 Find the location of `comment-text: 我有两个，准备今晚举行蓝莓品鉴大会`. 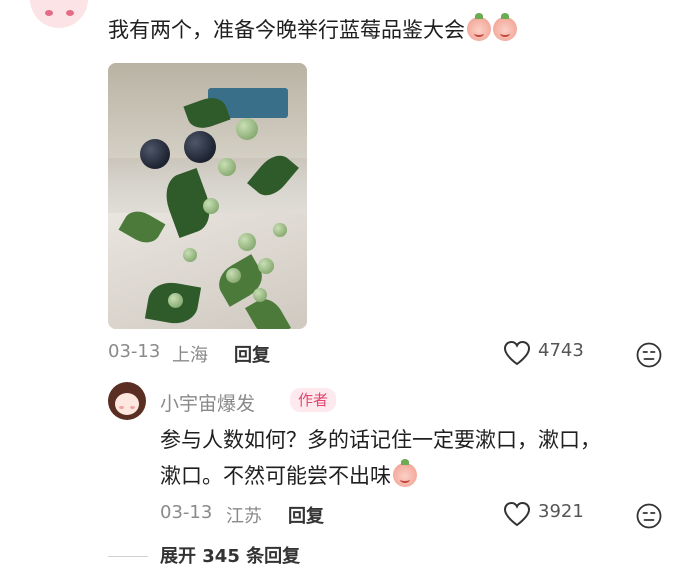

comment-text: 我有两个，准备今晚举行蓝莓品鉴大会 is located at coordinates (286, 30).